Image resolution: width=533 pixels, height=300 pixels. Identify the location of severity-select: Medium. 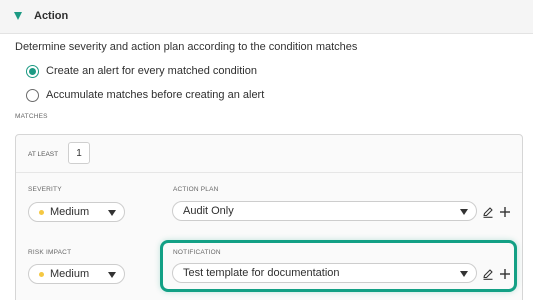
(76, 212).